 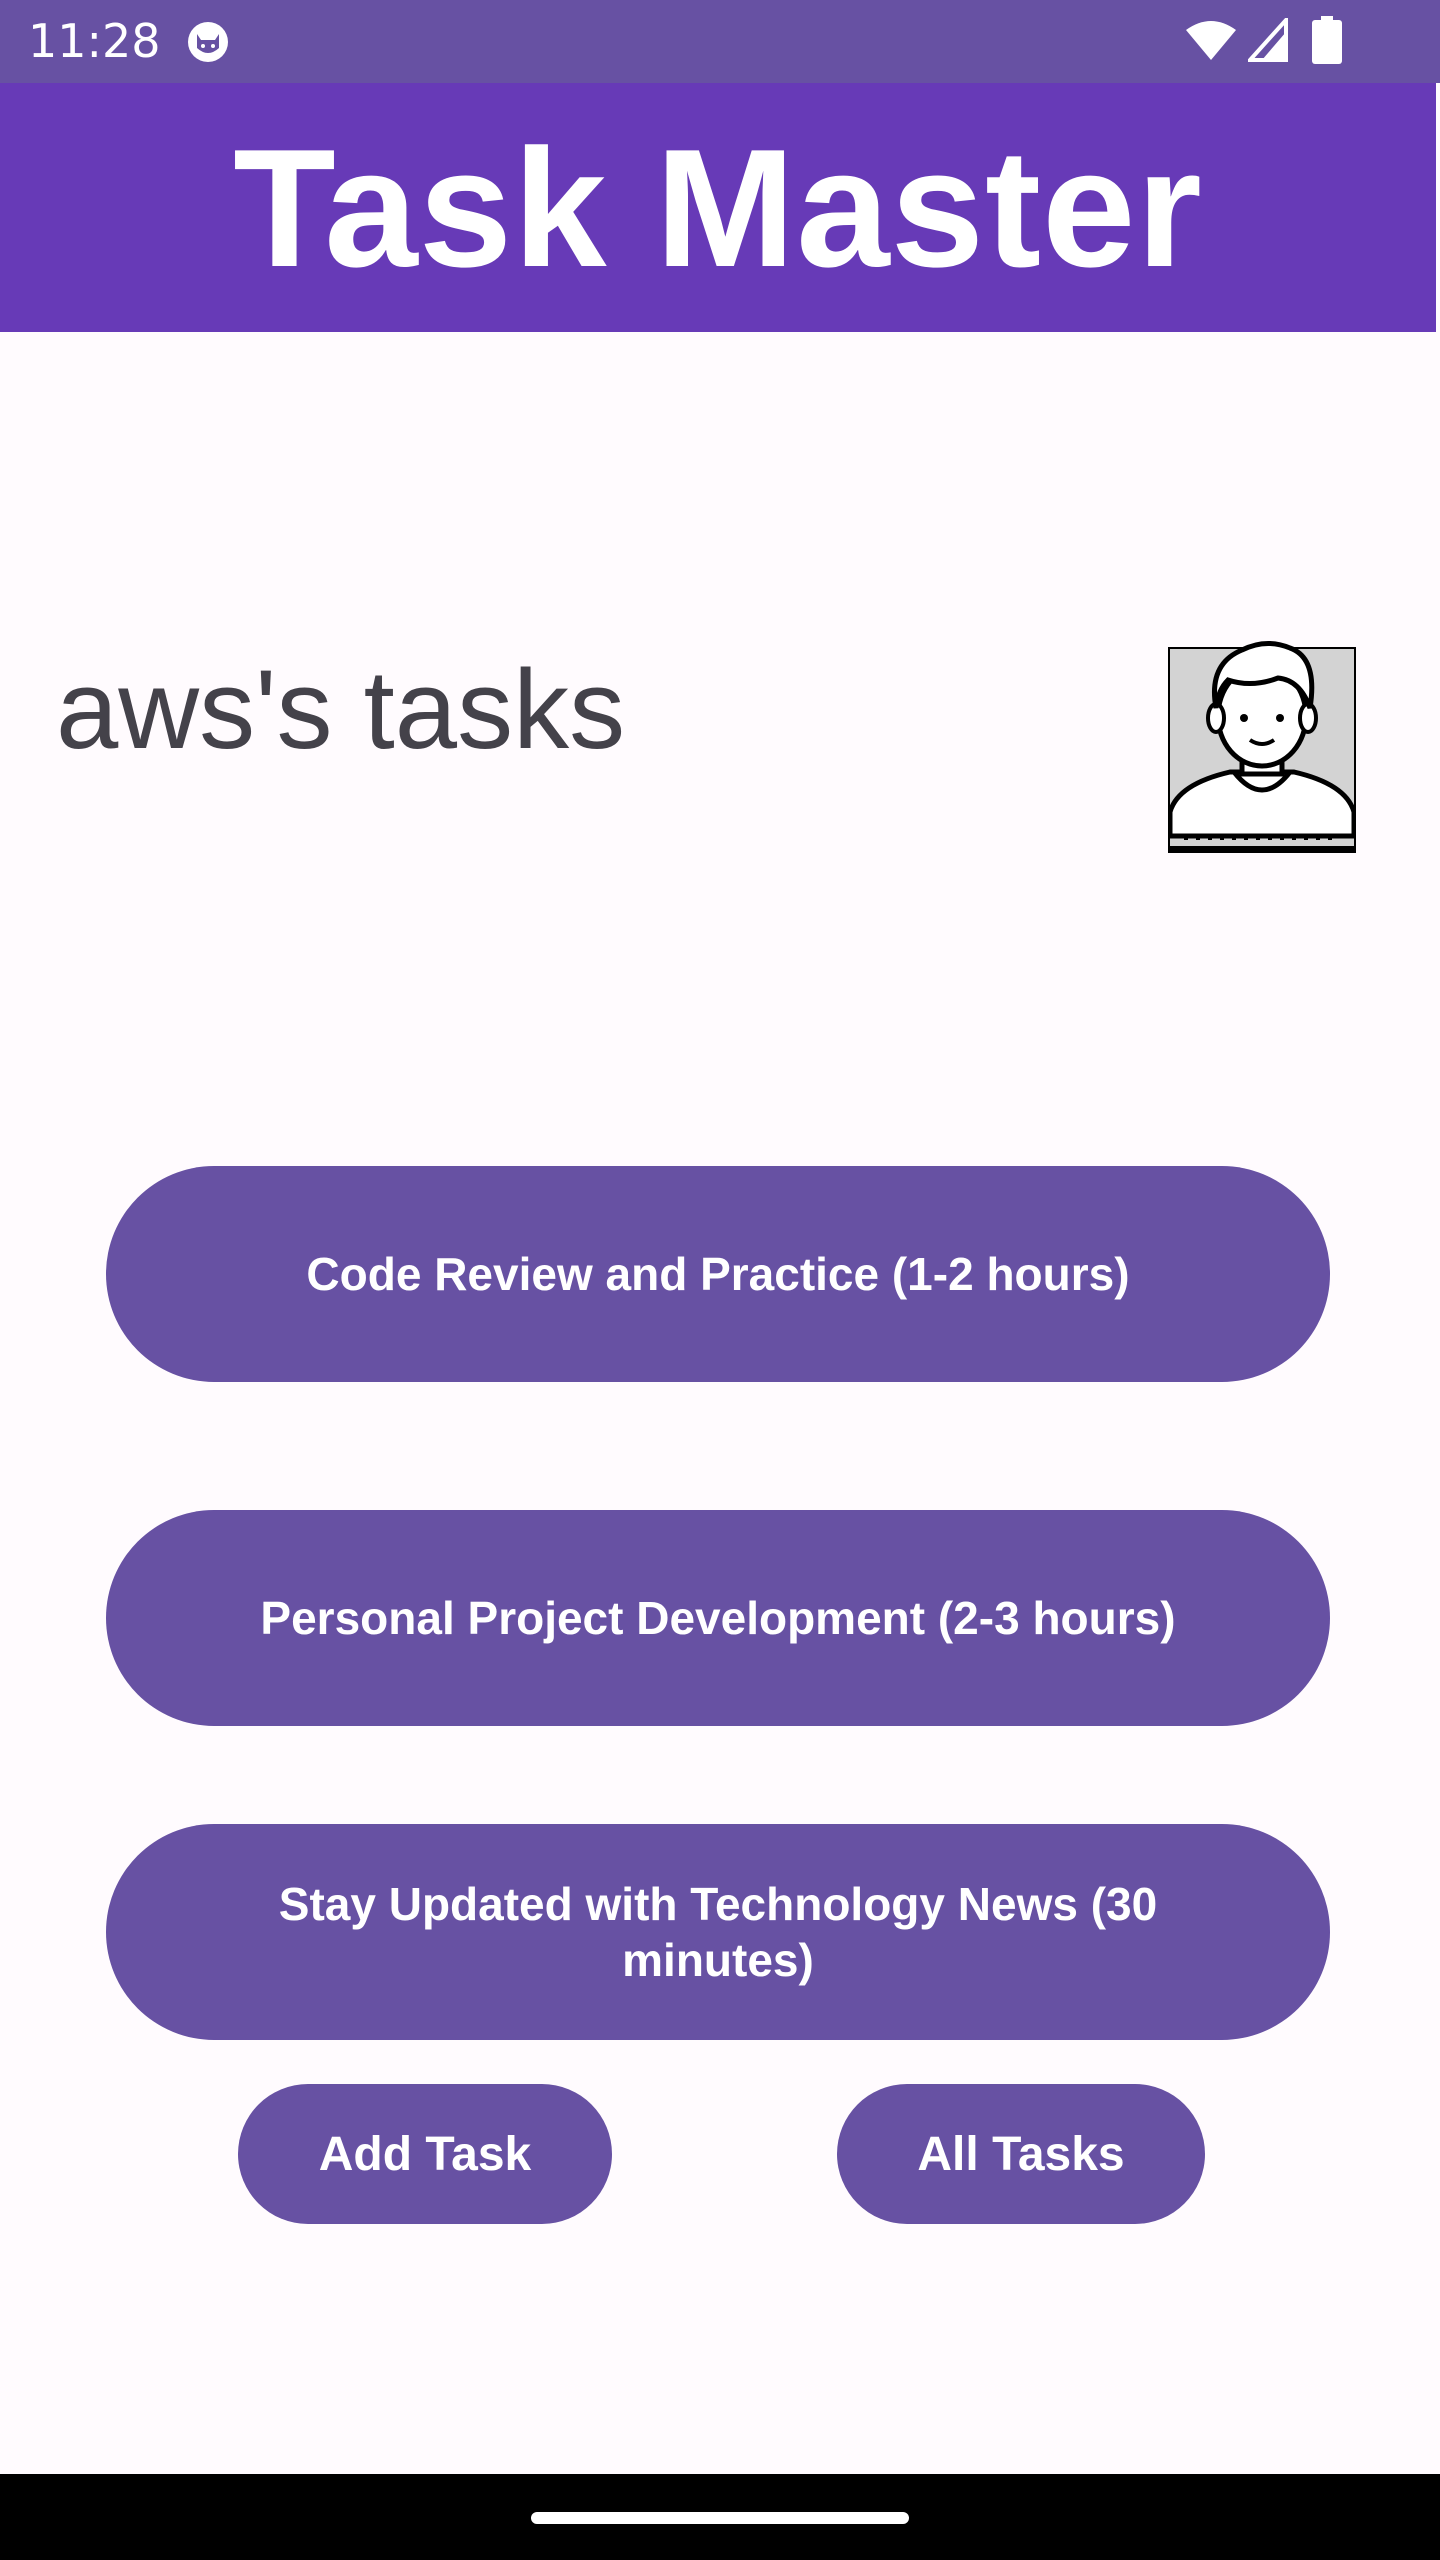 What do you see at coordinates (1021, 2154) in the screenshot?
I see `all-tasks-button: All Tasks` at bounding box center [1021, 2154].